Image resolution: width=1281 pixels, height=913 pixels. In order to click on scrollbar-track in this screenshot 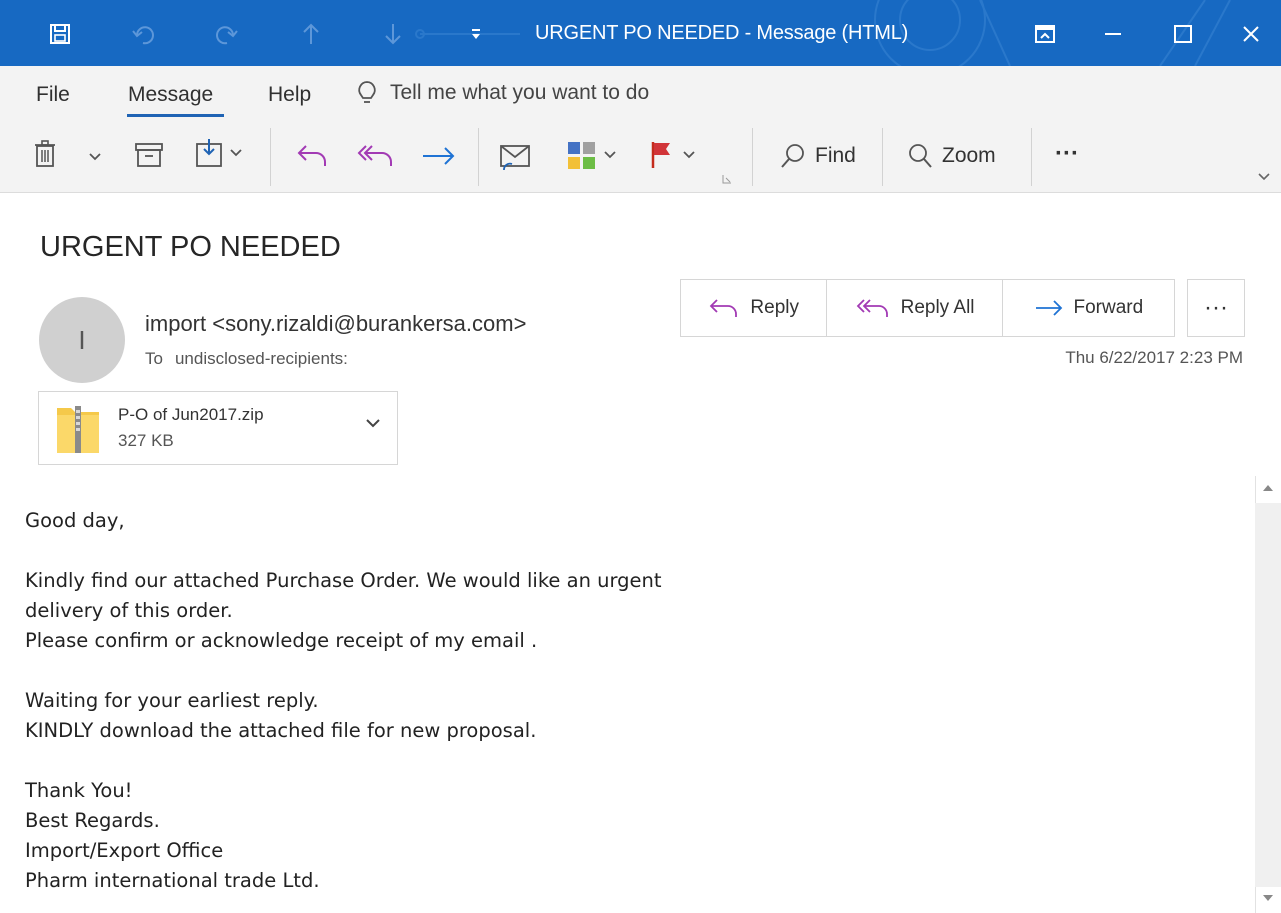, I will do `click(1268, 695)`.